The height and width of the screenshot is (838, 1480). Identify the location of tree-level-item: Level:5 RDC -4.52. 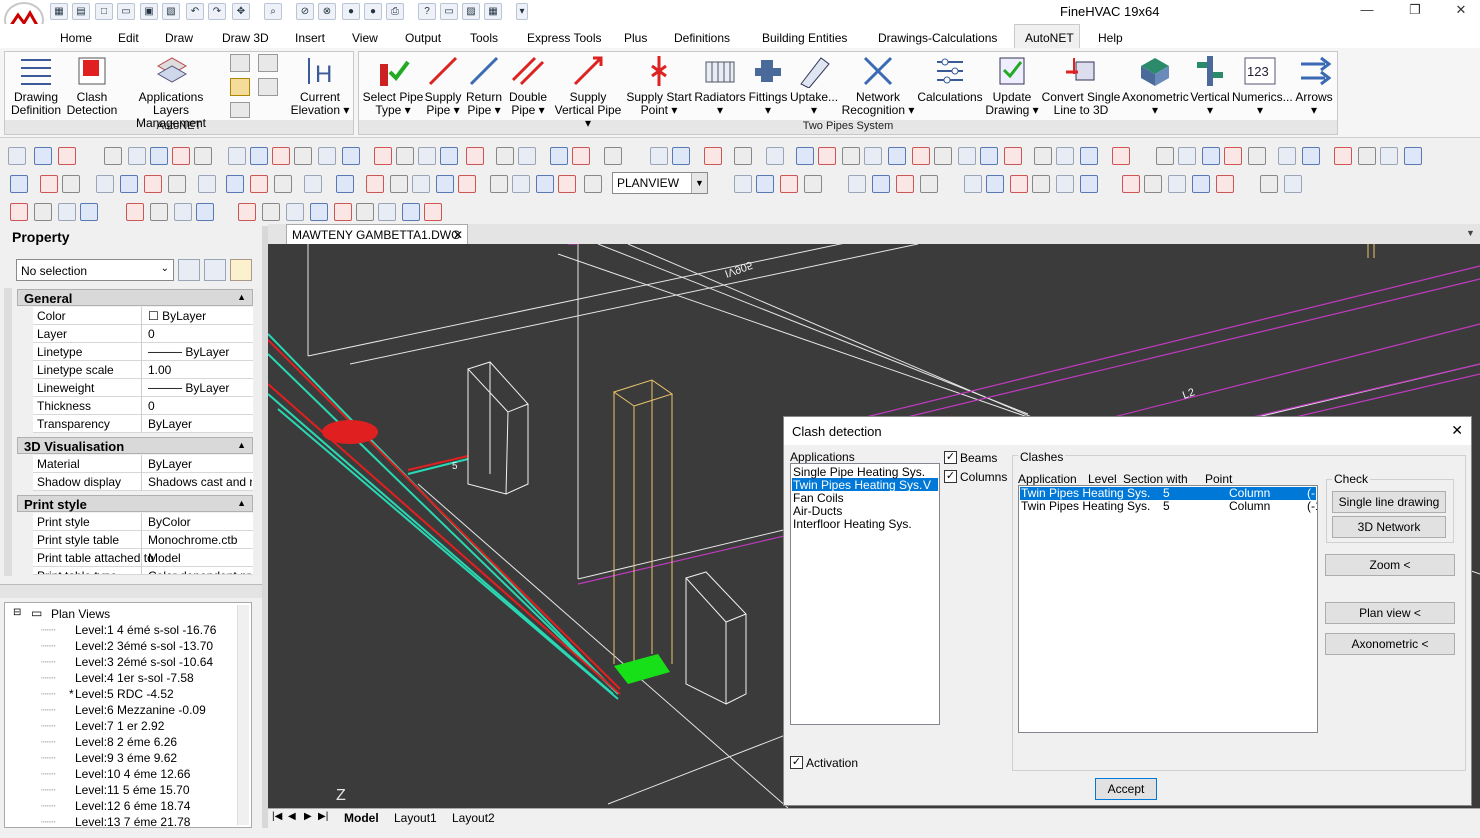
(124, 694).